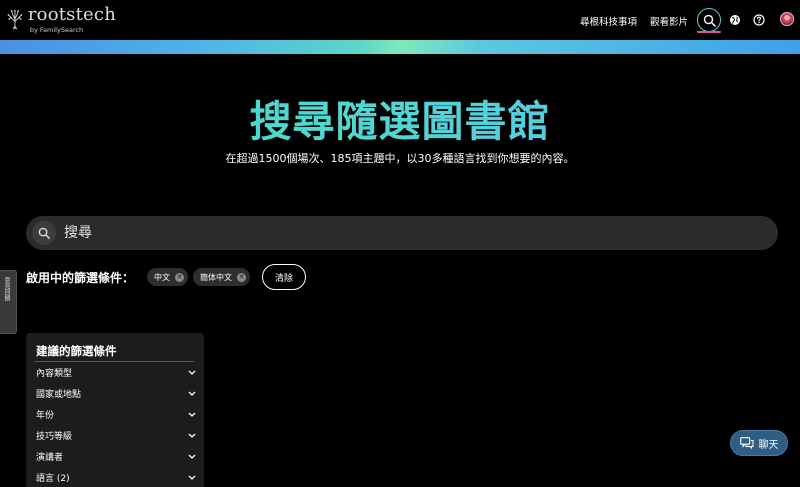 Image resolution: width=800 pixels, height=487 pixels. Describe the element at coordinates (116, 372) in the screenshot. I see `filter-accordion-content-type: 內容類型` at that location.